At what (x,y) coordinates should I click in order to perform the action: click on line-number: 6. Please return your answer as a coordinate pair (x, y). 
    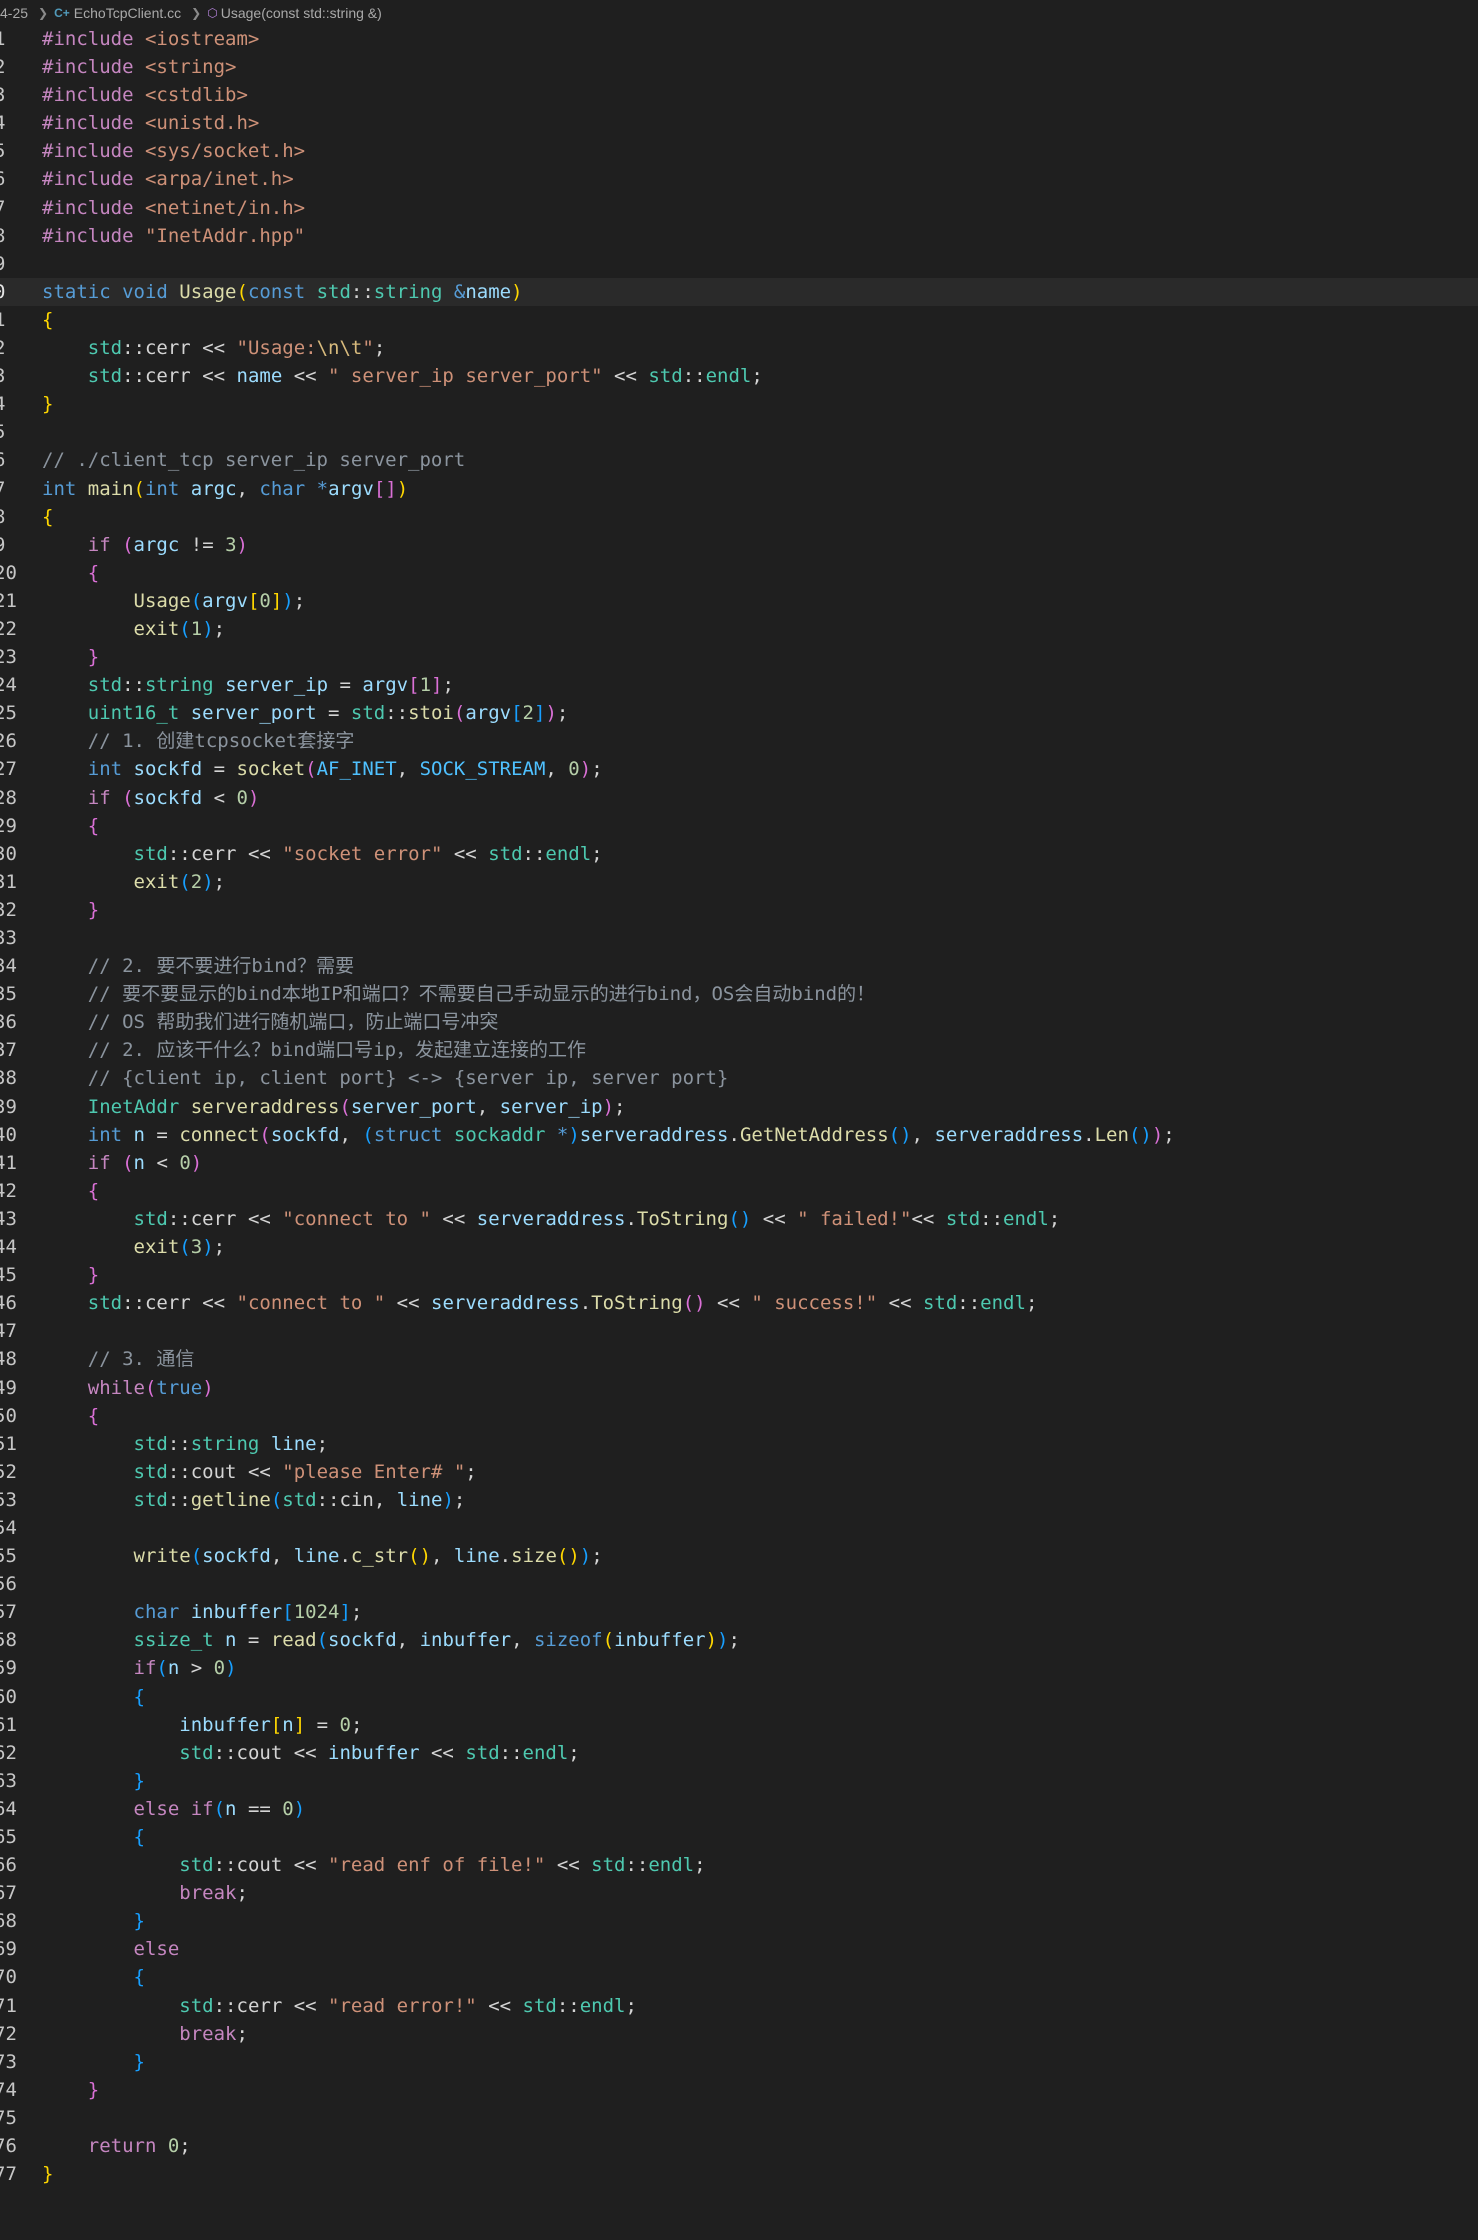
    Looking at the image, I should click on (7, 179).